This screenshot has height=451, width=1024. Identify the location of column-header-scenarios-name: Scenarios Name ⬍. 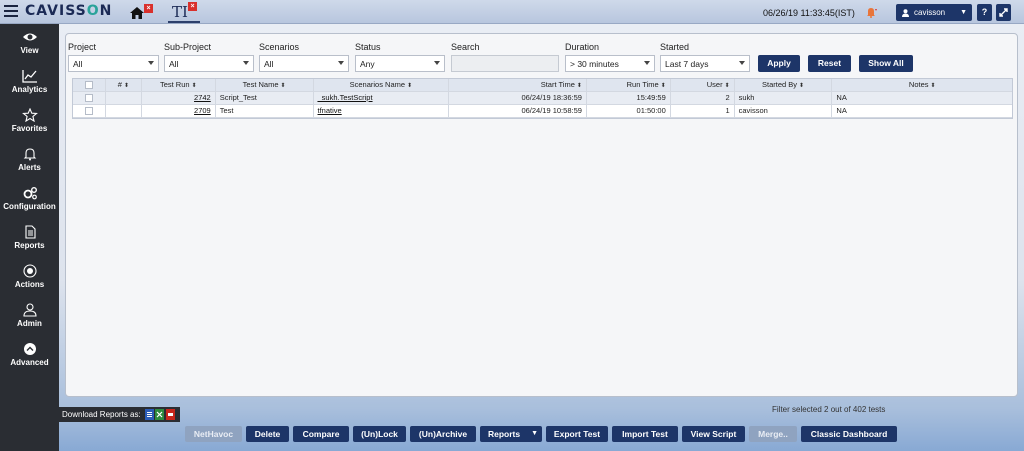
(382, 85).